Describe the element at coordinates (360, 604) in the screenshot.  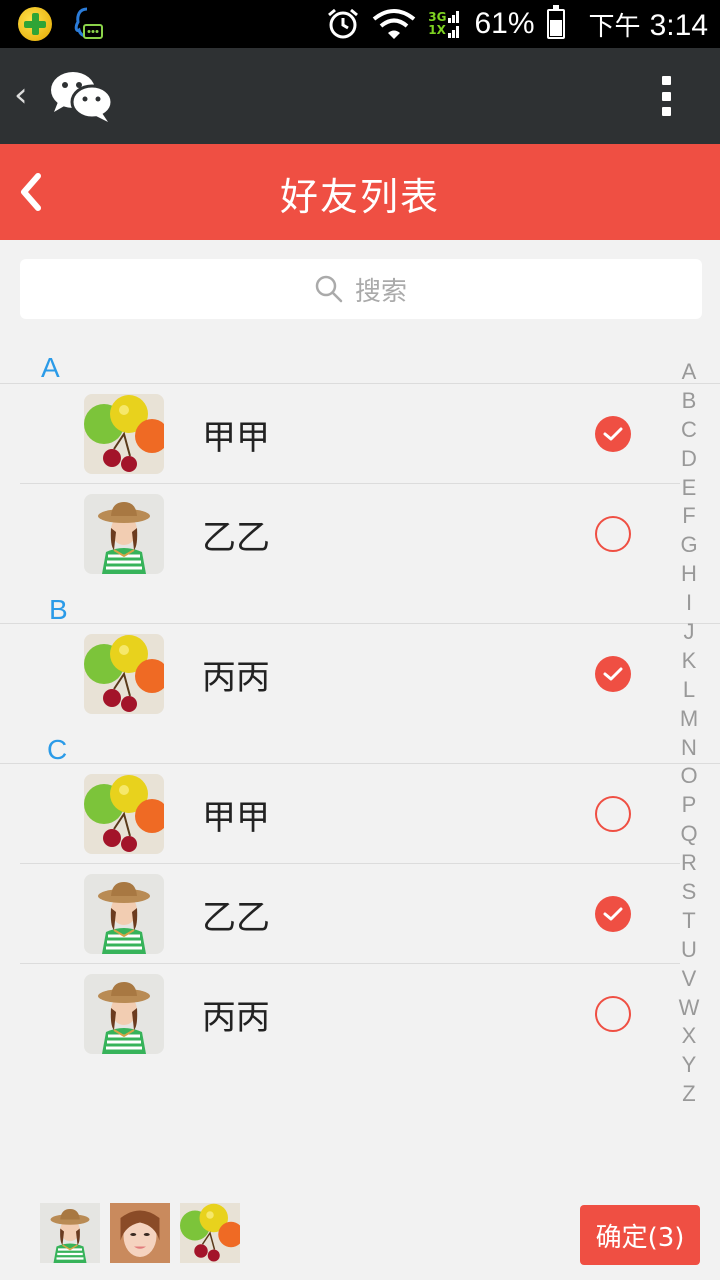
I see `section-header-b: B` at that location.